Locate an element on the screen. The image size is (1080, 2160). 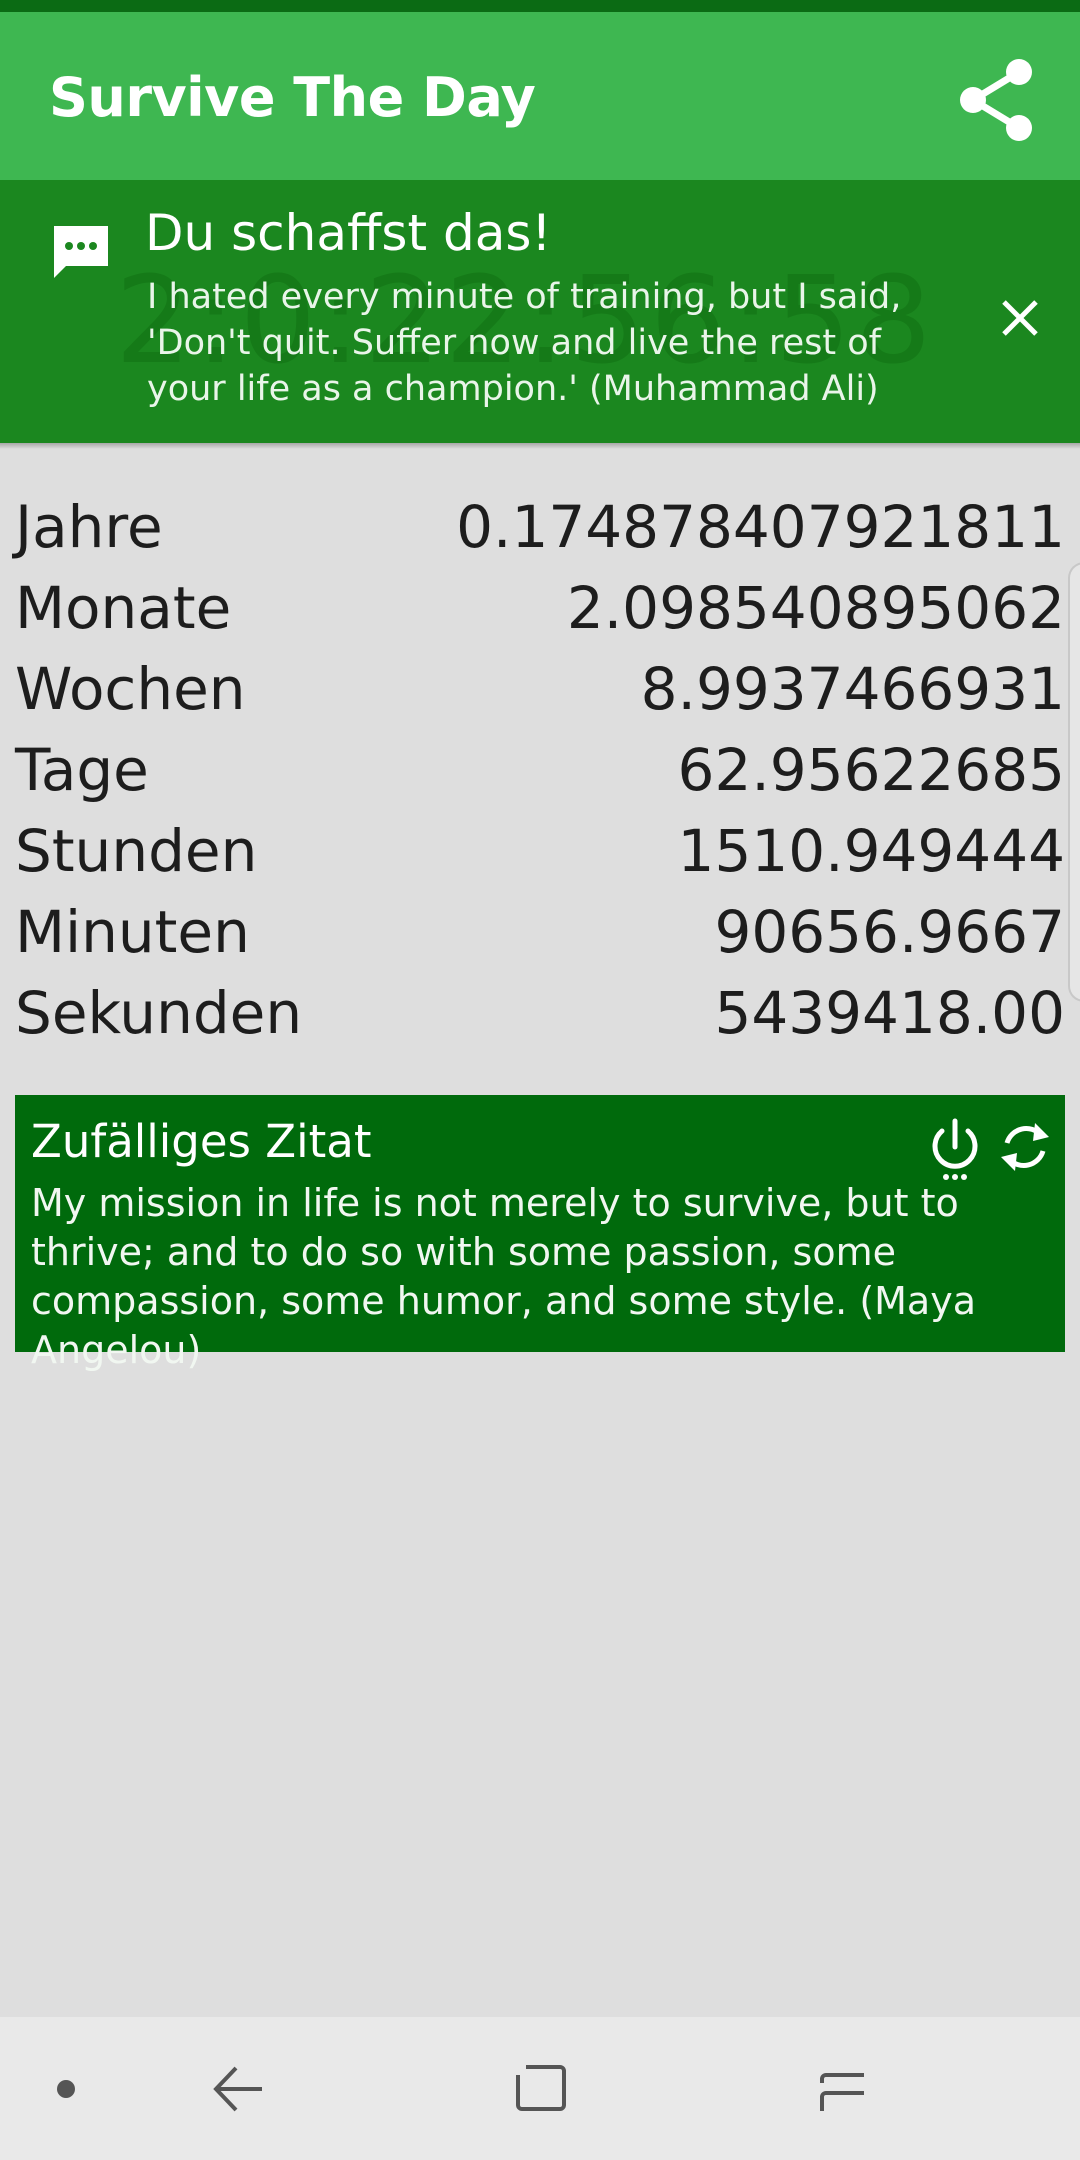
stat-value: 62.95622685 is located at coordinates (871, 769).